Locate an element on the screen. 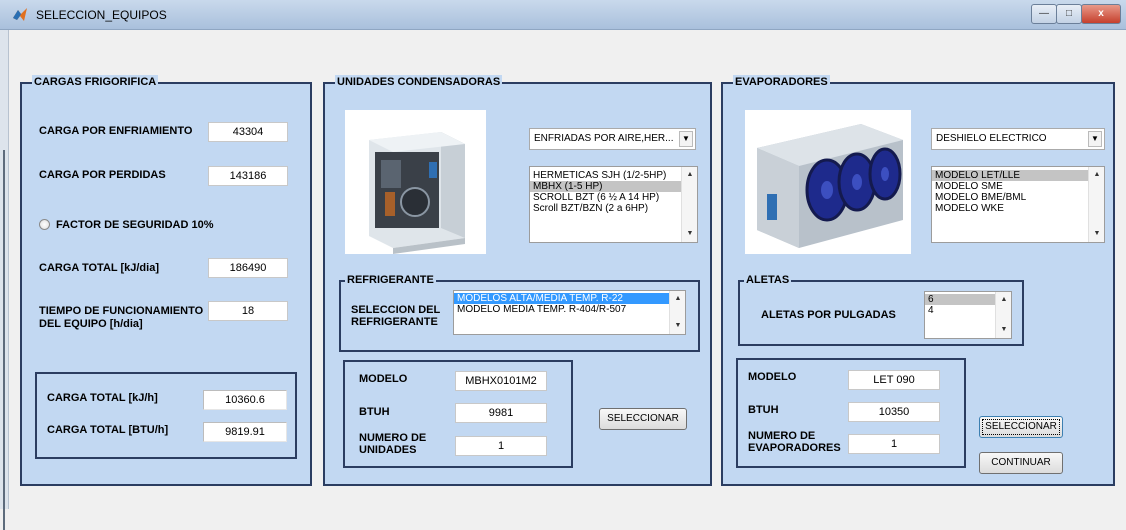 The width and height of the screenshot is (1126, 530). evaporator-image is located at coordinates (828, 182).